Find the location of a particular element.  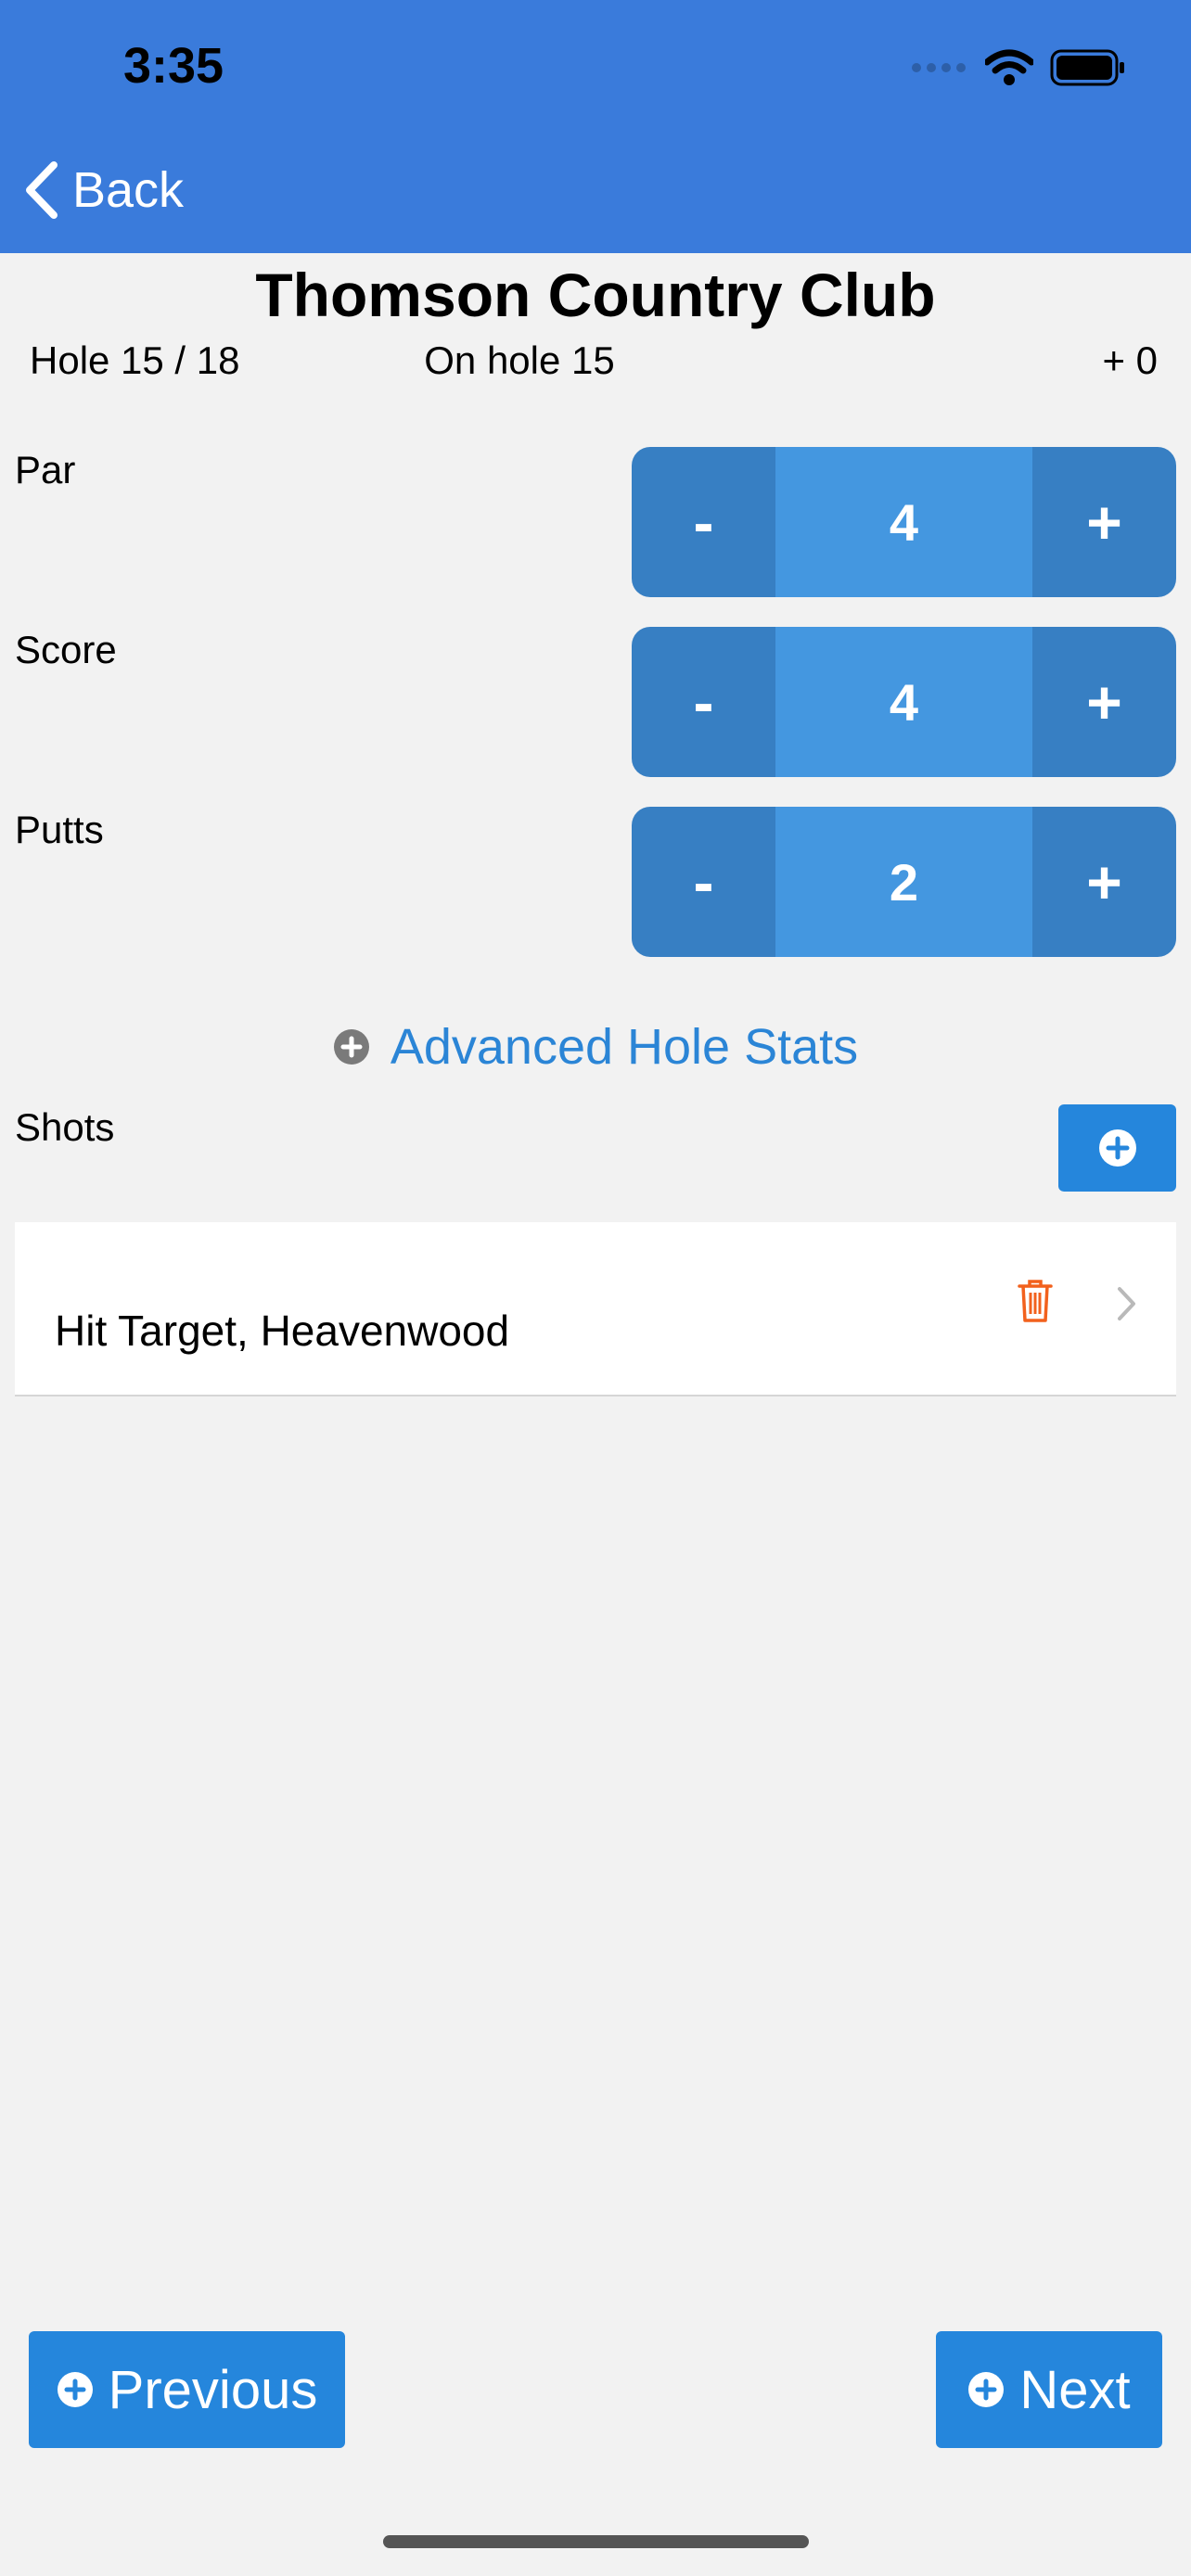

advanced-hole-stats-label: Advanced Hole Stats is located at coordinates (624, 1047).